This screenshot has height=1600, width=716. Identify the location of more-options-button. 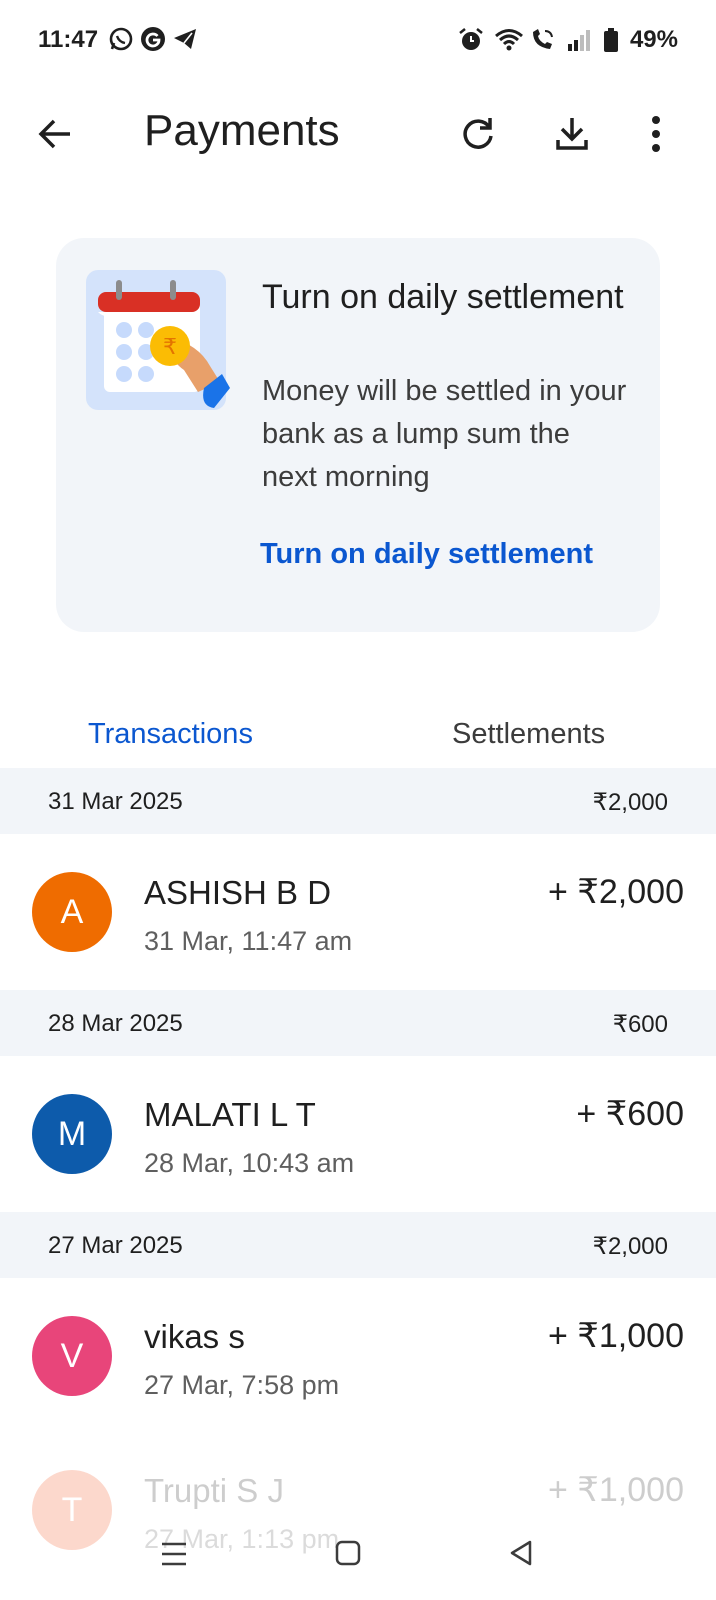
(668, 134).